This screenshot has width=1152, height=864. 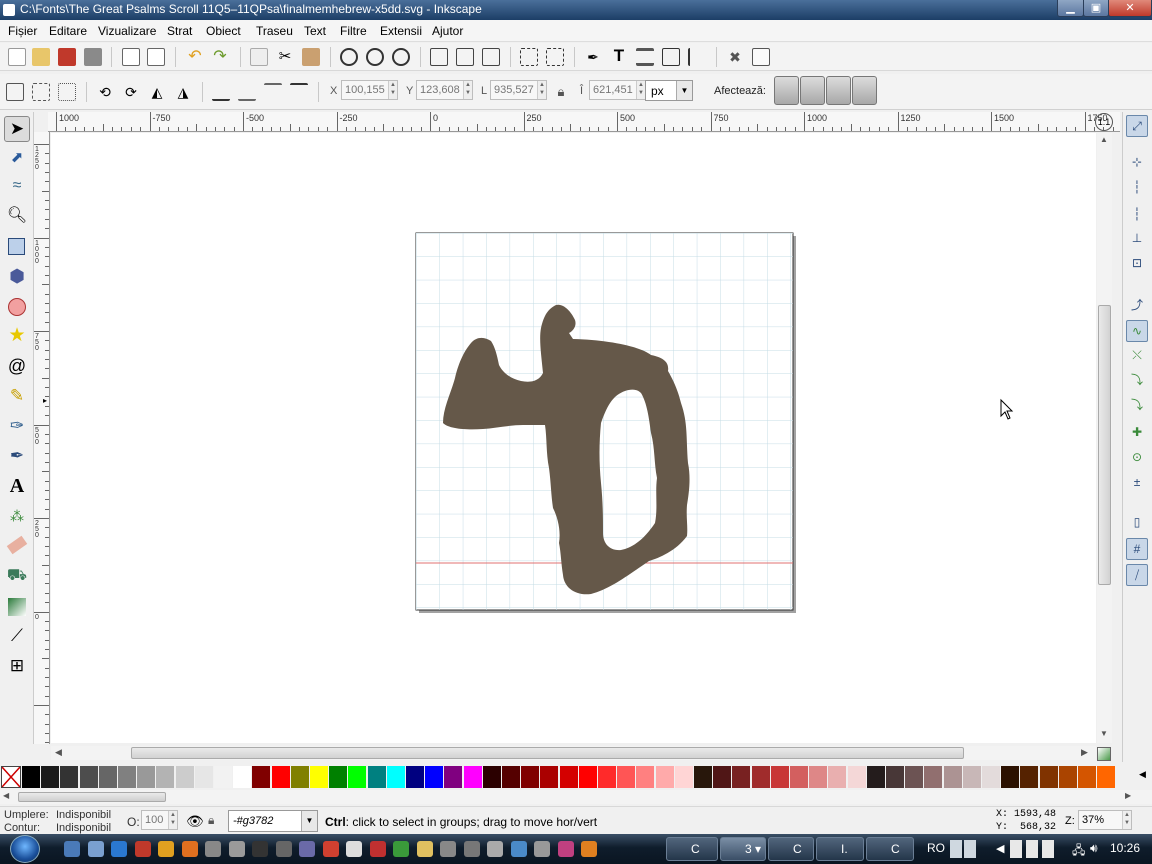 What do you see at coordinates (1125, 848) in the screenshot?
I see `system-clock: 10:26` at bounding box center [1125, 848].